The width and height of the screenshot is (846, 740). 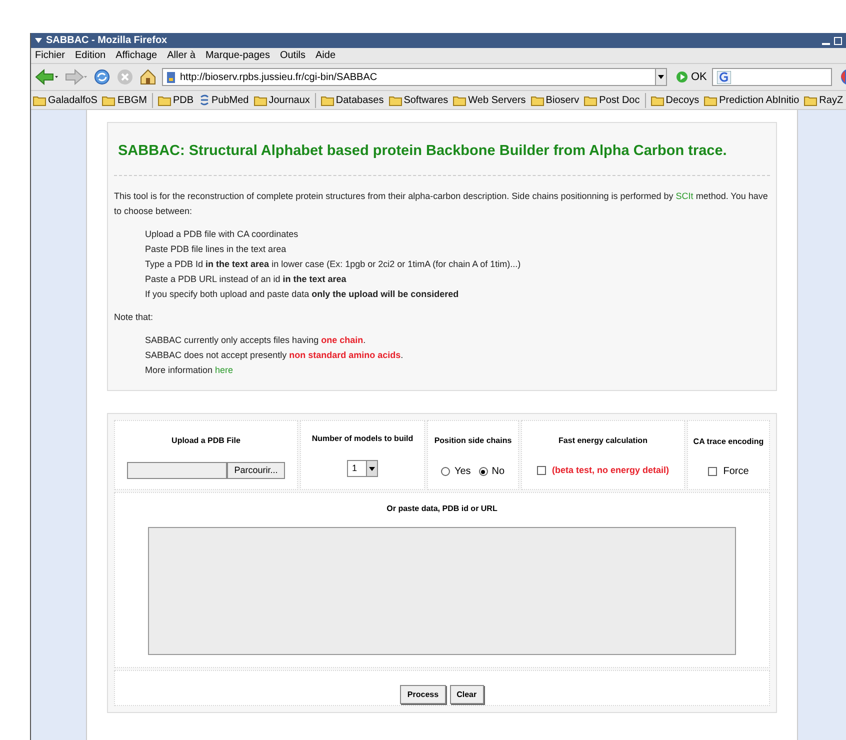 What do you see at coordinates (363, 439) in the screenshot?
I see `models-label: Number of models to build` at bounding box center [363, 439].